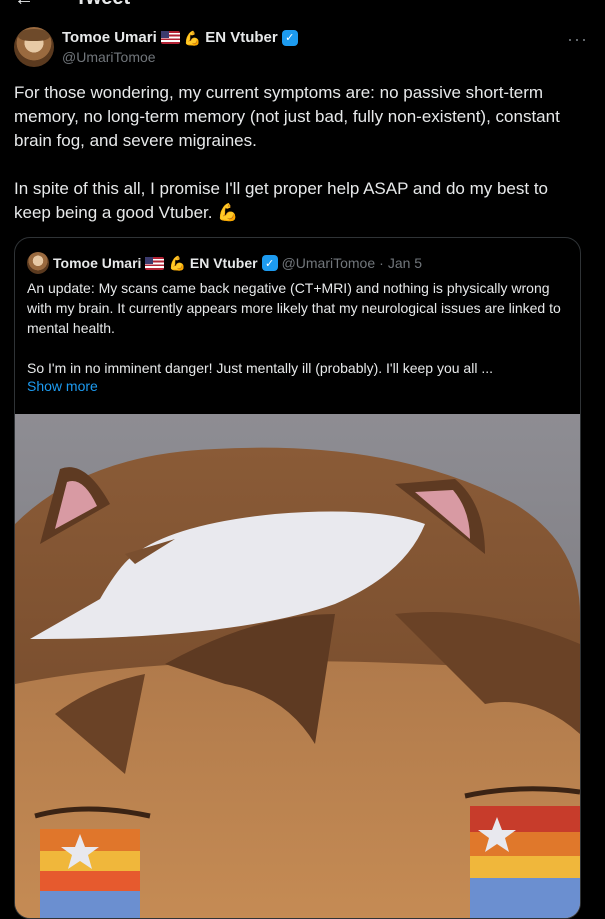 The width and height of the screenshot is (605, 919). What do you see at coordinates (34, 47) in the screenshot?
I see `avatar` at bounding box center [34, 47].